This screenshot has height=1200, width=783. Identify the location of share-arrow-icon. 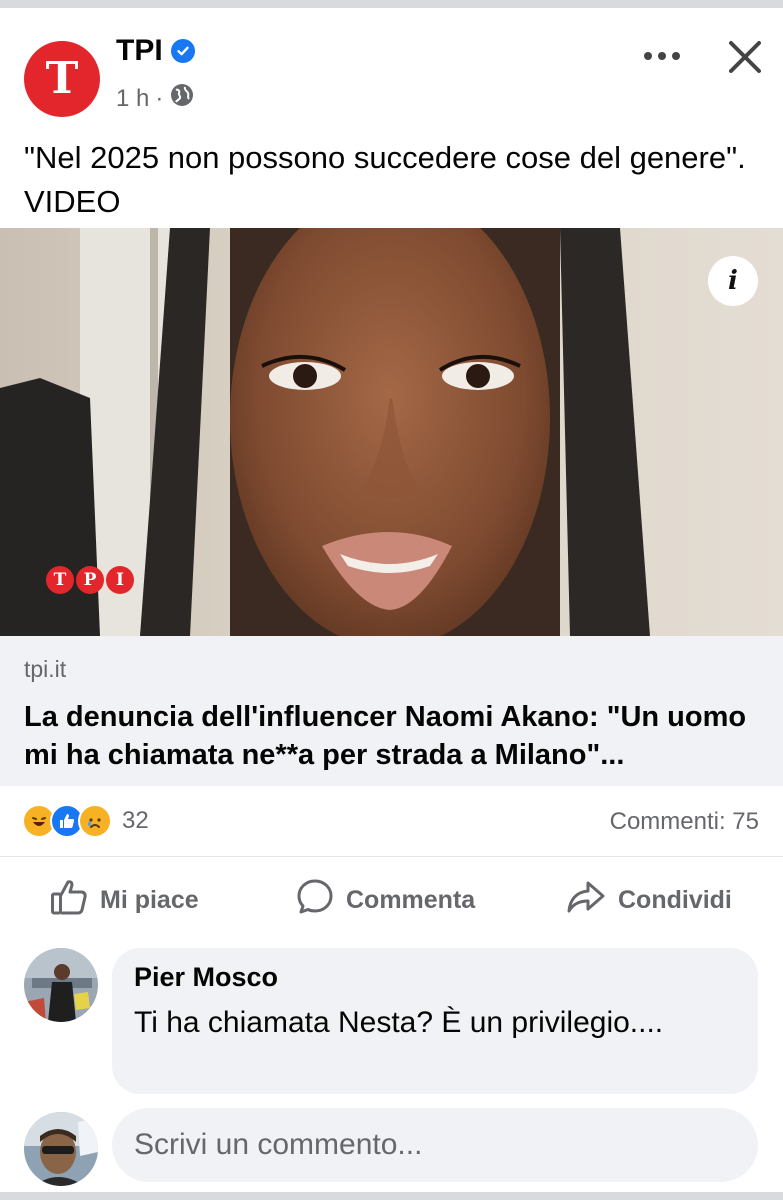
(586, 900).